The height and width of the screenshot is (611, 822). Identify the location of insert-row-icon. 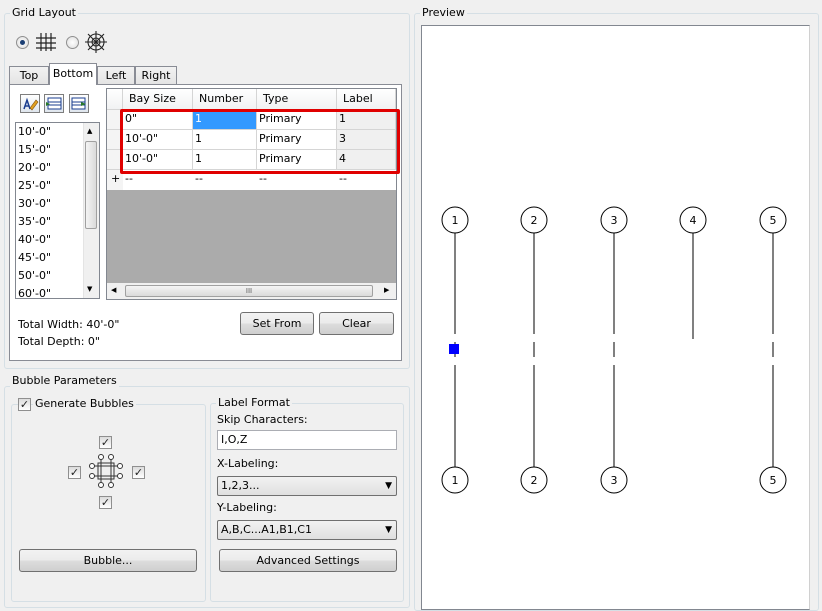
(54, 103).